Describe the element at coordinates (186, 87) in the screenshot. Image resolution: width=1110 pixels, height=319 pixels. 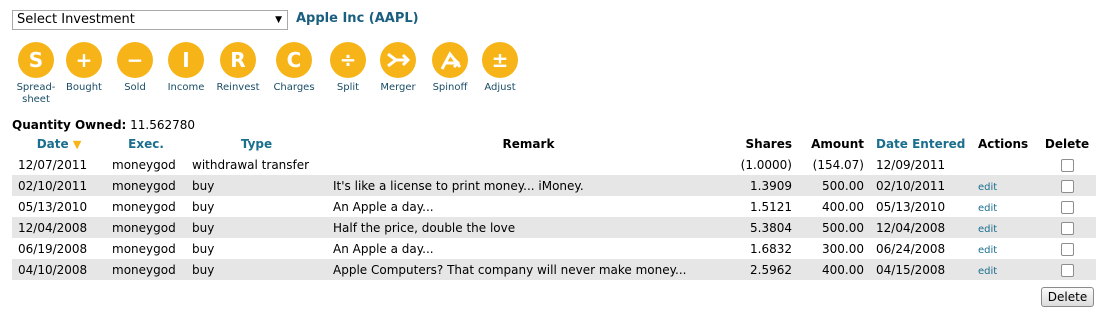
I see `income-label: Income` at that location.